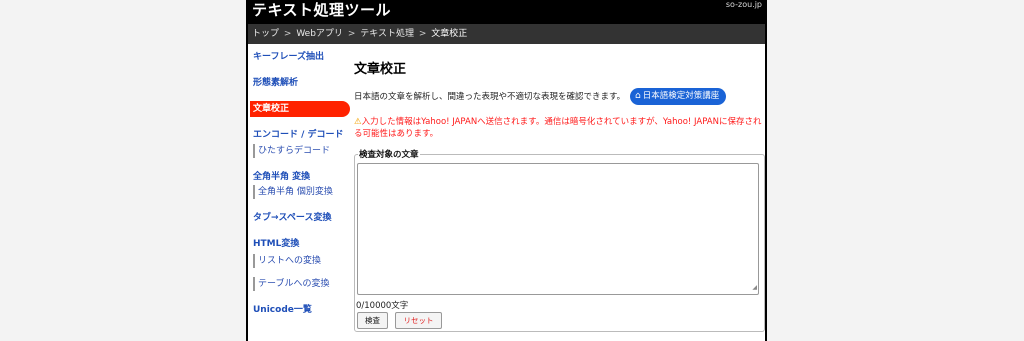 The image size is (1024, 341). What do you see at coordinates (321, 10) in the screenshot?
I see `site-title: テキスト処理ツール` at bounding box center [321, 10].